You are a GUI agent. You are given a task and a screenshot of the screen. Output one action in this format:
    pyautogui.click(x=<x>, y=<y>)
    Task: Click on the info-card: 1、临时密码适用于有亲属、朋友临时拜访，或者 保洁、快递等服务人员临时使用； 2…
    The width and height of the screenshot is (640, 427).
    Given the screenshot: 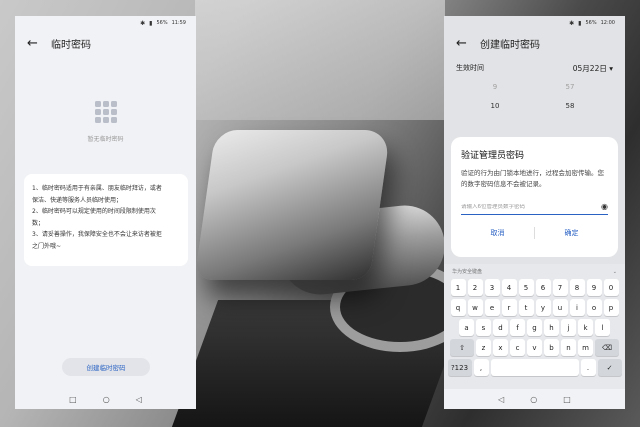 What is the action you would take?
    pyautogui.click(x=106, y=220)
    